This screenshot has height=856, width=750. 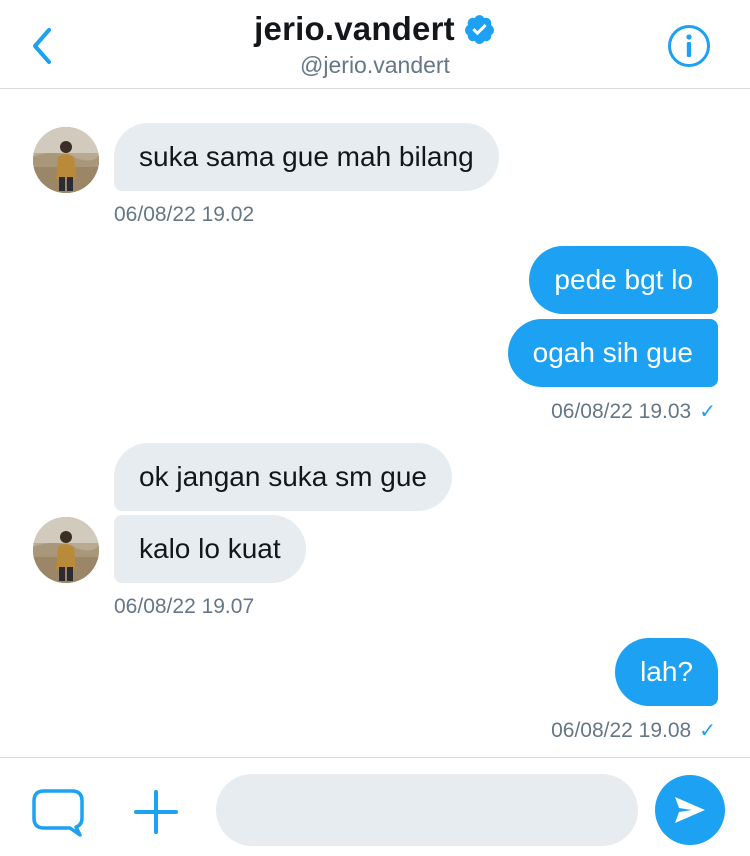 I want to click on send-button, so click(x=690, y=810).